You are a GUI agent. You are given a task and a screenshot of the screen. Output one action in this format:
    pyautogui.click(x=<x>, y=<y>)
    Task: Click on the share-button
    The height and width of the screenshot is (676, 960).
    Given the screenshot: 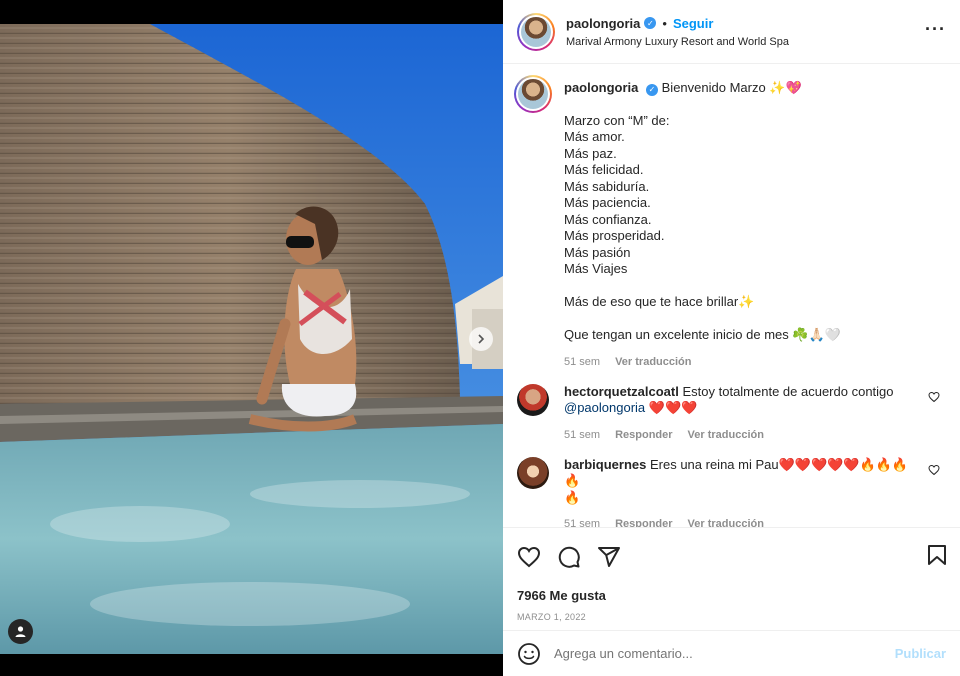 What is the action you would take?
    pyautogui.click(x=609, y=557)
    